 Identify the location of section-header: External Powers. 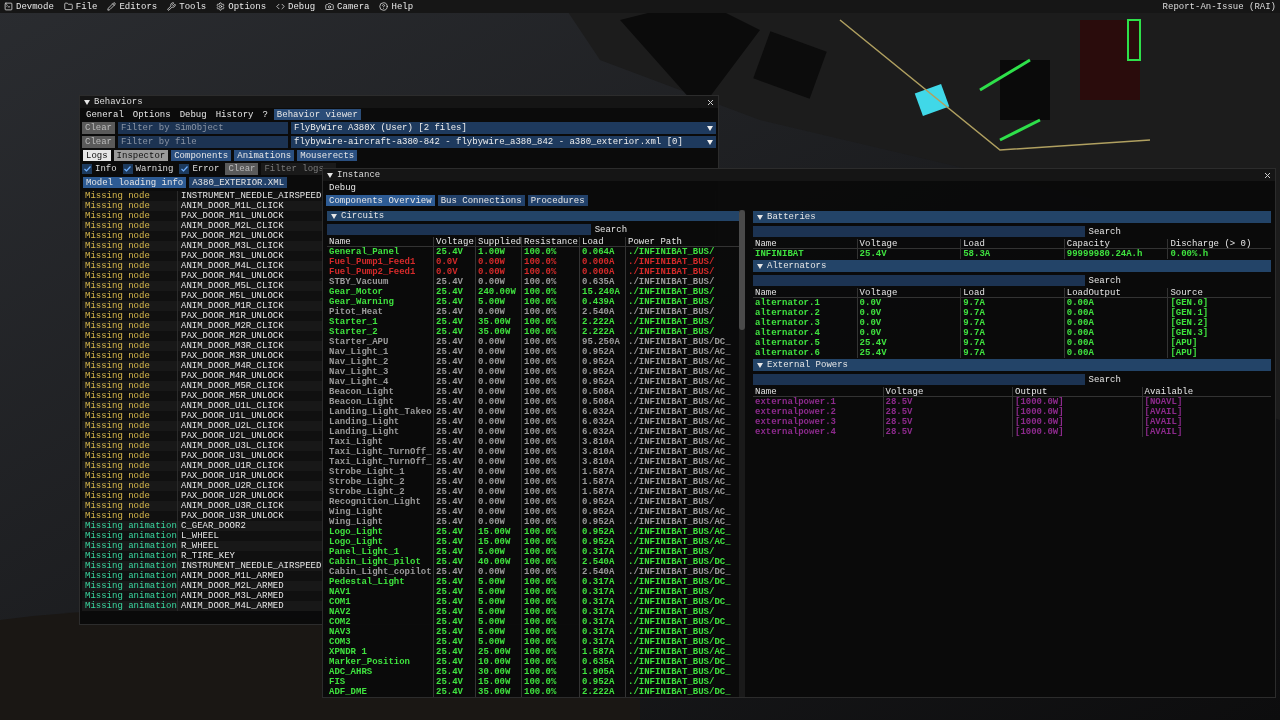
(1012, 365).